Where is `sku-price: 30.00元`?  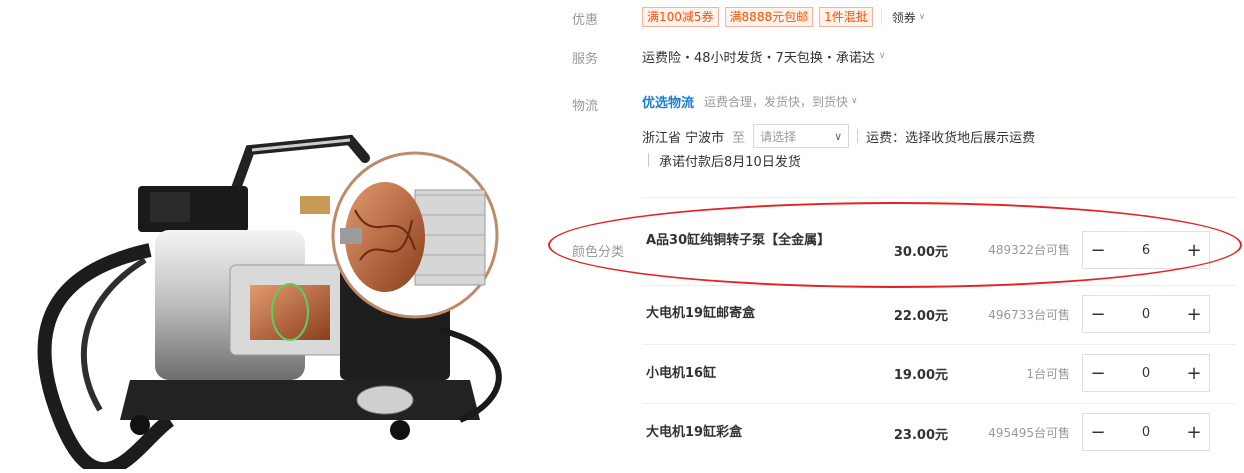
sku-price: 30.00元 is located at coordinates (920, 252).